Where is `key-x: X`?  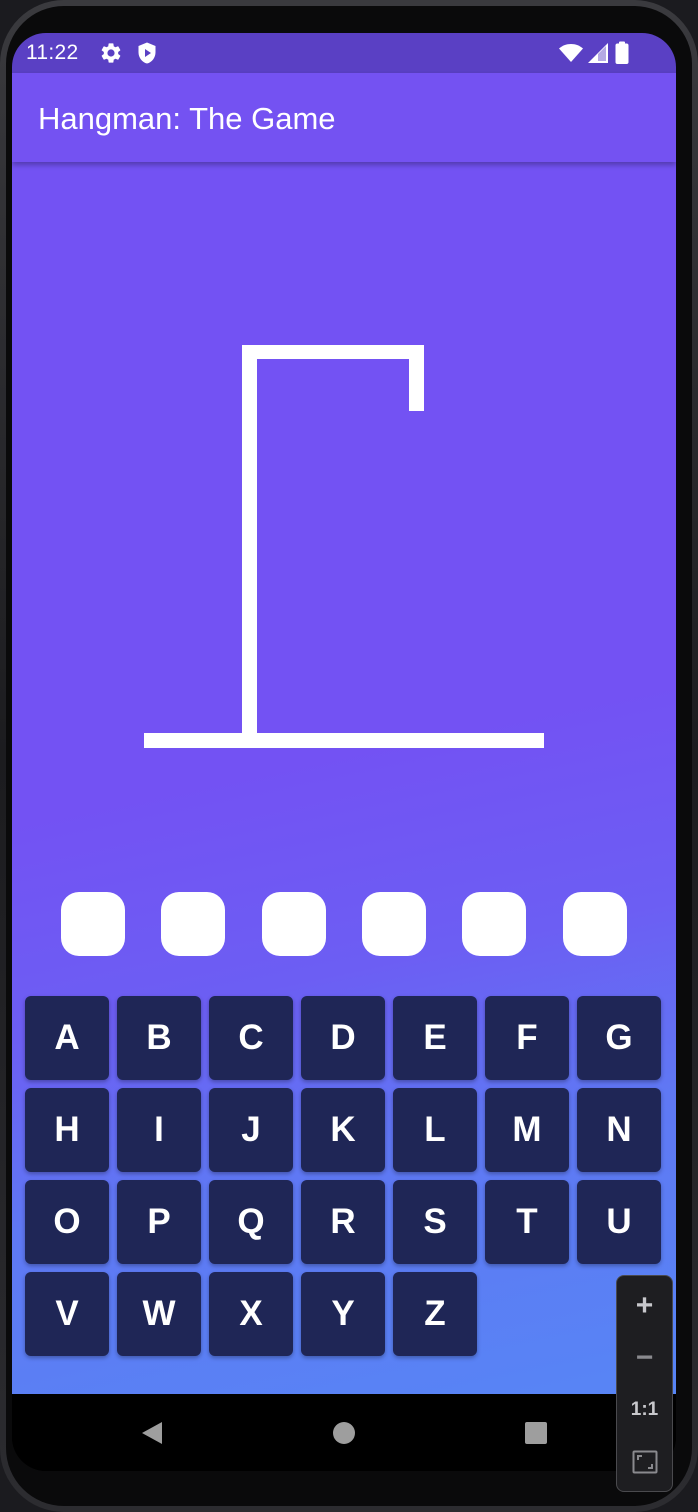
key-x: X is located at coordinates (251, 1314).